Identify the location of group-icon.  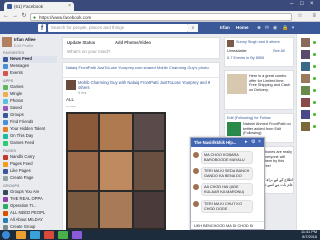
(5, 206).